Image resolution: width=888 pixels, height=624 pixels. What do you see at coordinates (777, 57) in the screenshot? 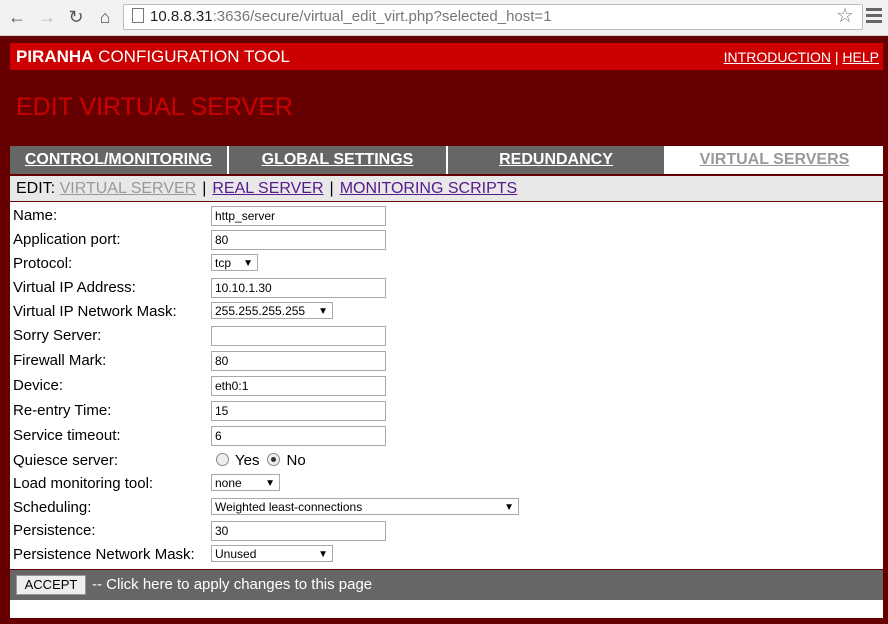
I see `introduction-link: INTRODUCTION` at bounding box center [777, 57].